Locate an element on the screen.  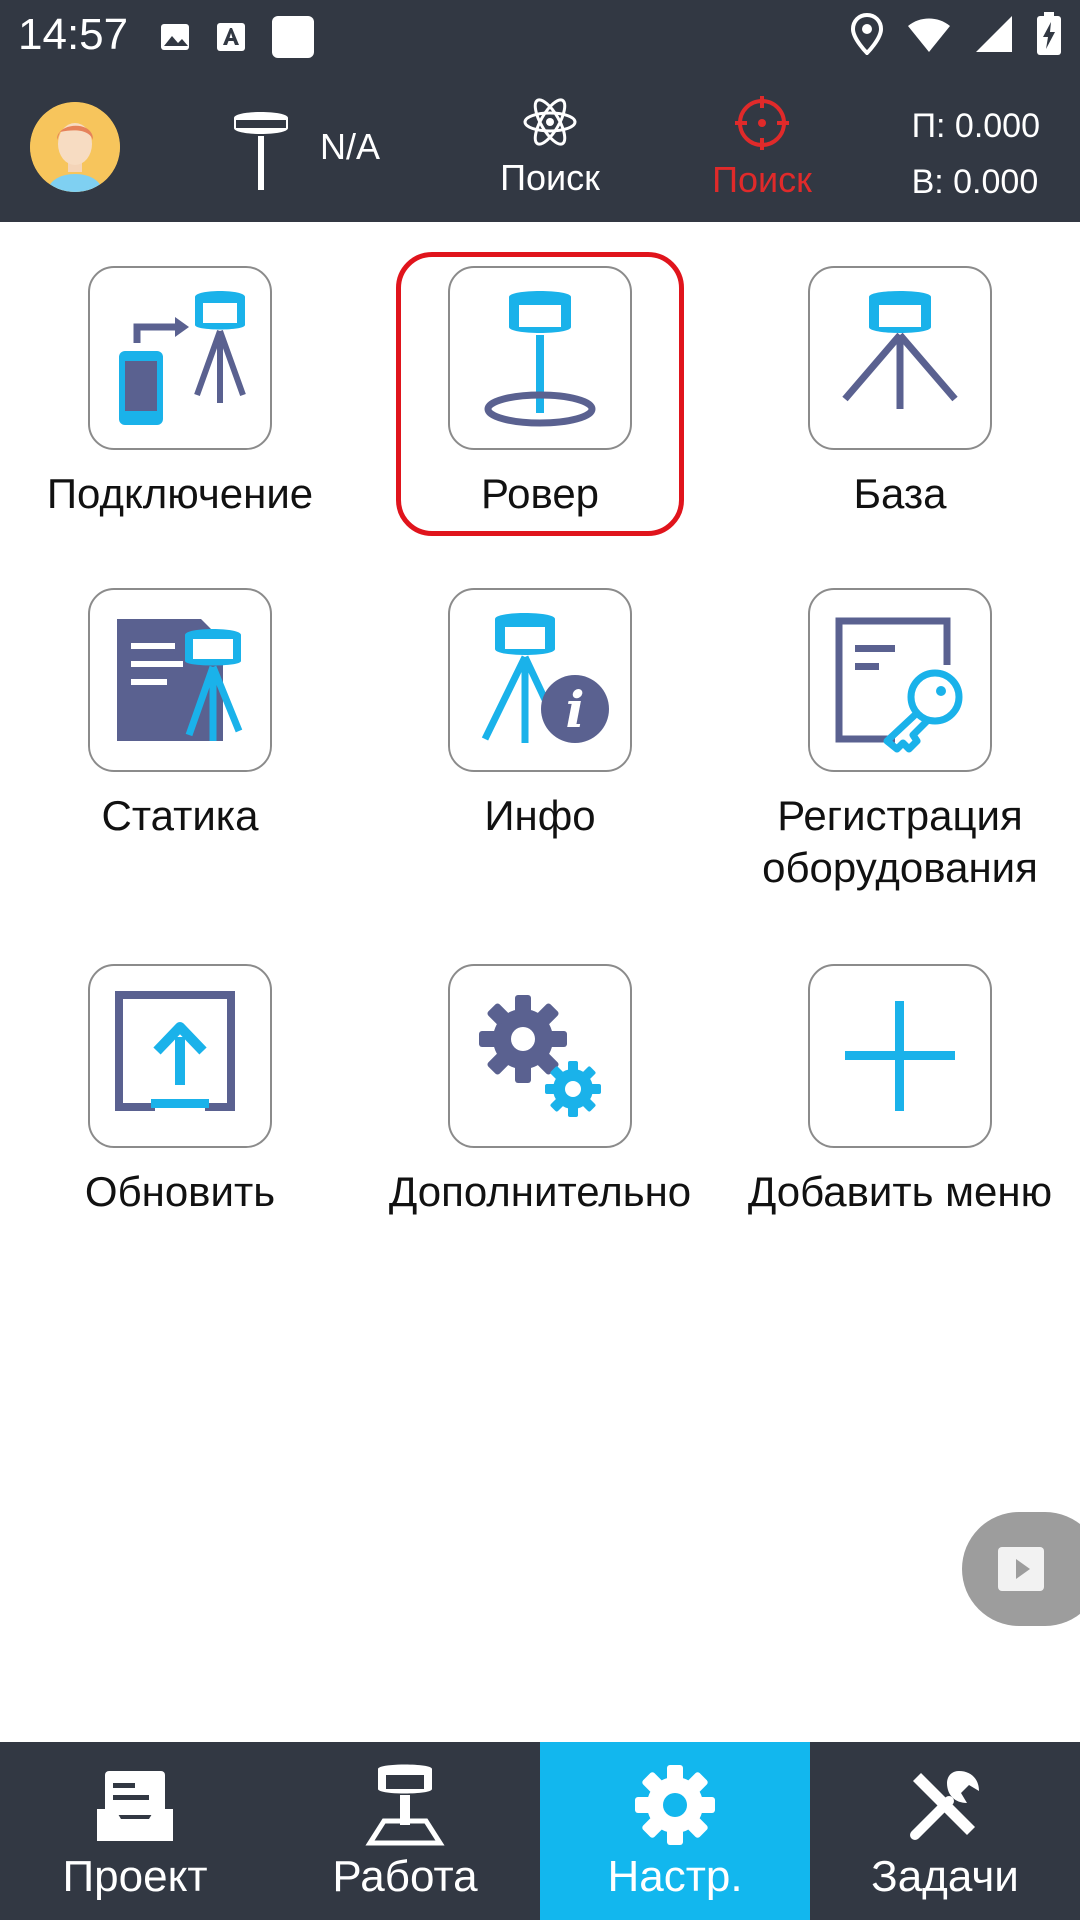
floating-play-button is located at coordinates (1021, 1569).